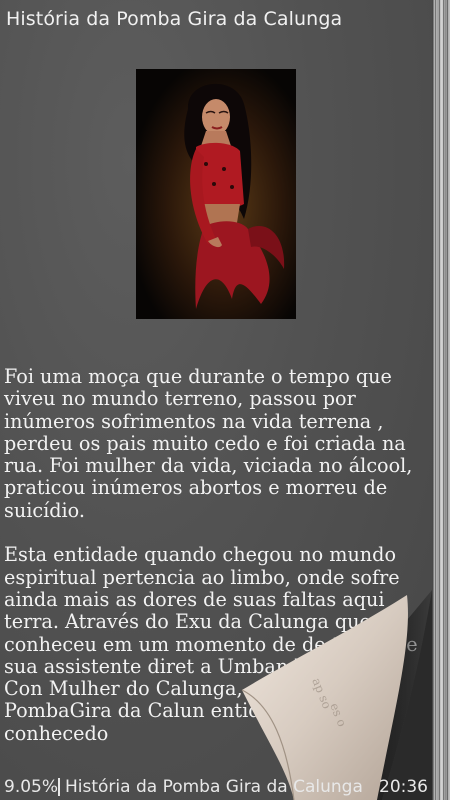  I want to click on reading-progress: 9.05%, so click(31, 787).